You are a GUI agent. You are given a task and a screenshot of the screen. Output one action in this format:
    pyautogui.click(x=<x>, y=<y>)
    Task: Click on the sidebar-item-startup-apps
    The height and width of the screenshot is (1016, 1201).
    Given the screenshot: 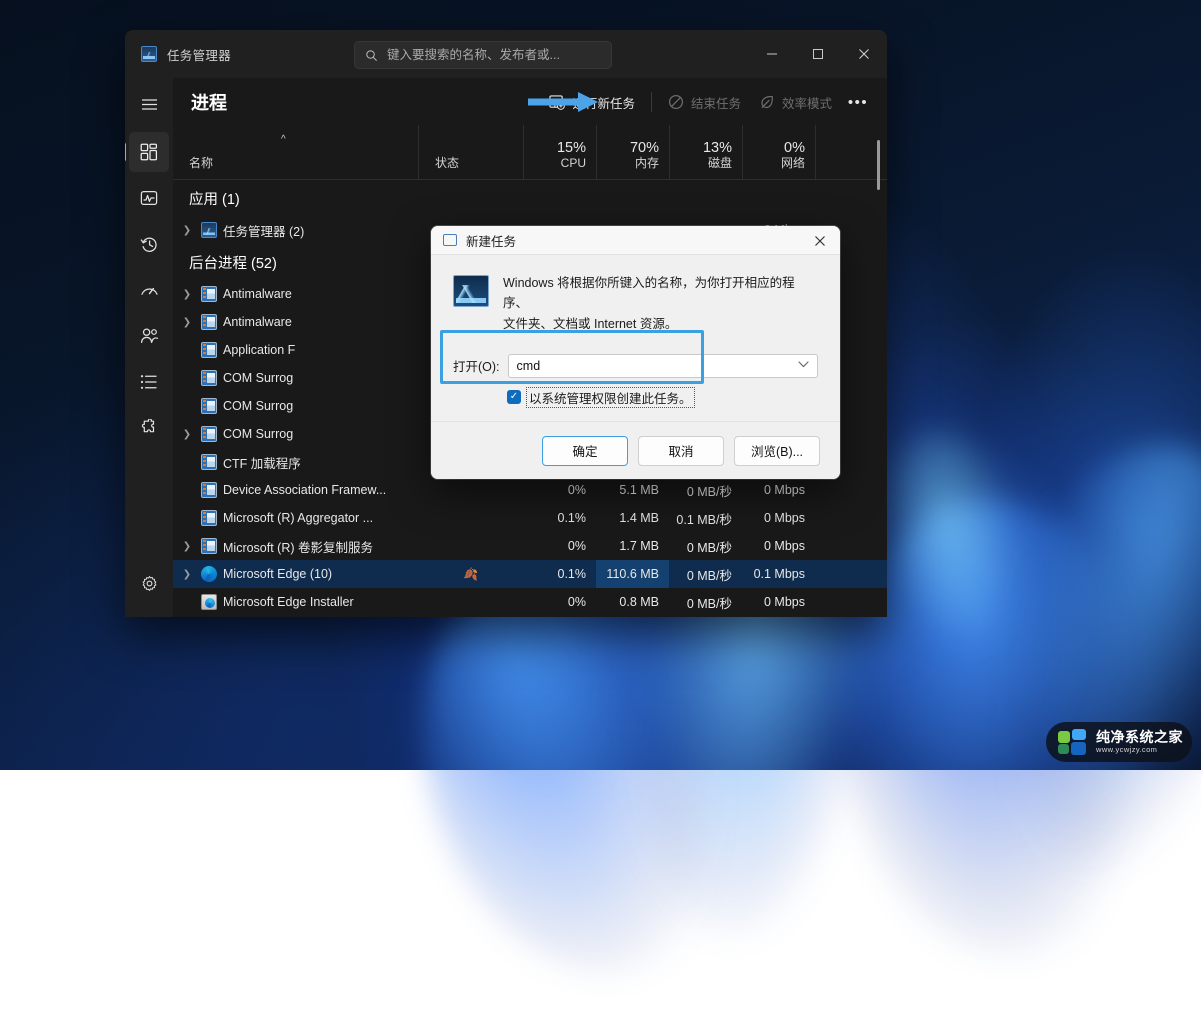 What is the action you would take?
    pyautogui.click(x=149, y=290)
    